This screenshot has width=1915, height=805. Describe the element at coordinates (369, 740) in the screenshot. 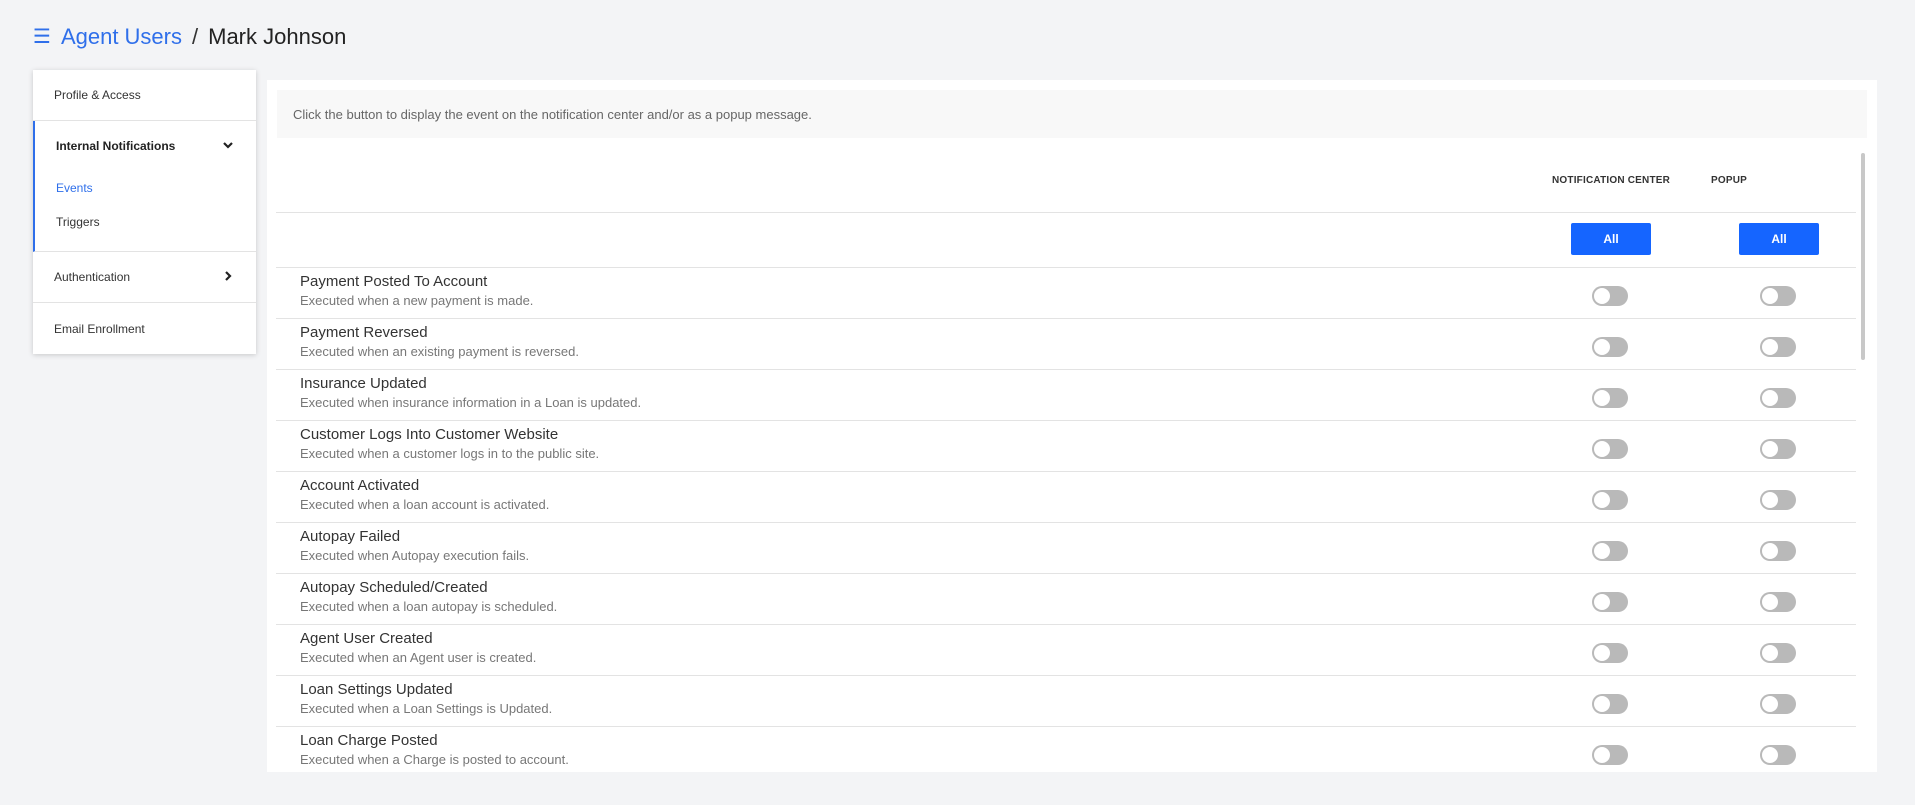

I see `event-name: Loan Charge Posted` at that location.